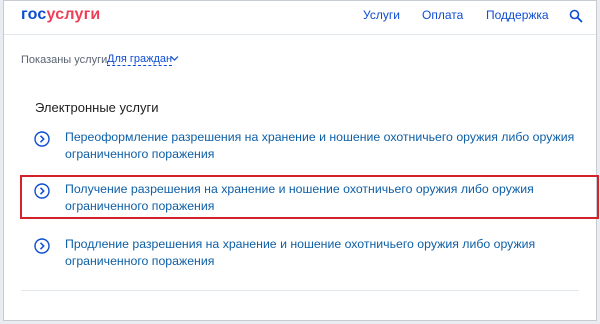  What do you see at coordinates (442, 15) in the screenshot?
I see `nav-payment: Оплата` at bounding box center [442, 15].